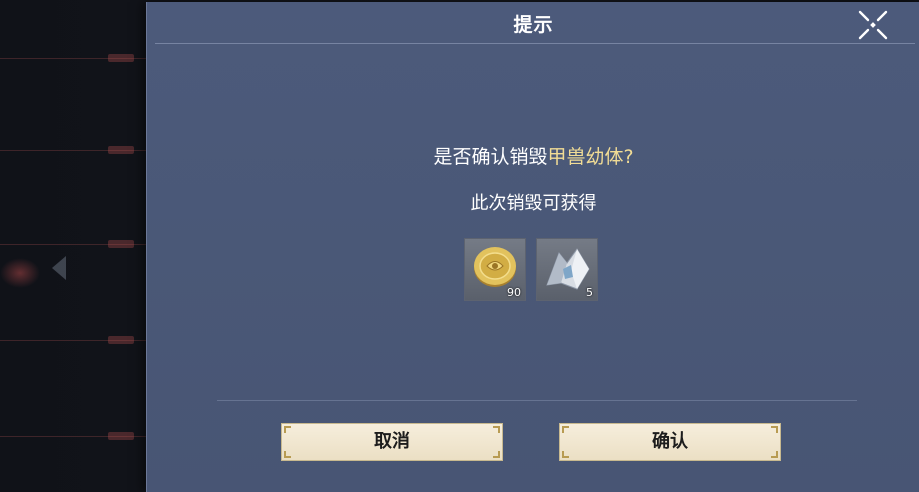 The height and width of the screenshot is (492, 919). I want to click on confirm-button: 确认, so click(670, 442).